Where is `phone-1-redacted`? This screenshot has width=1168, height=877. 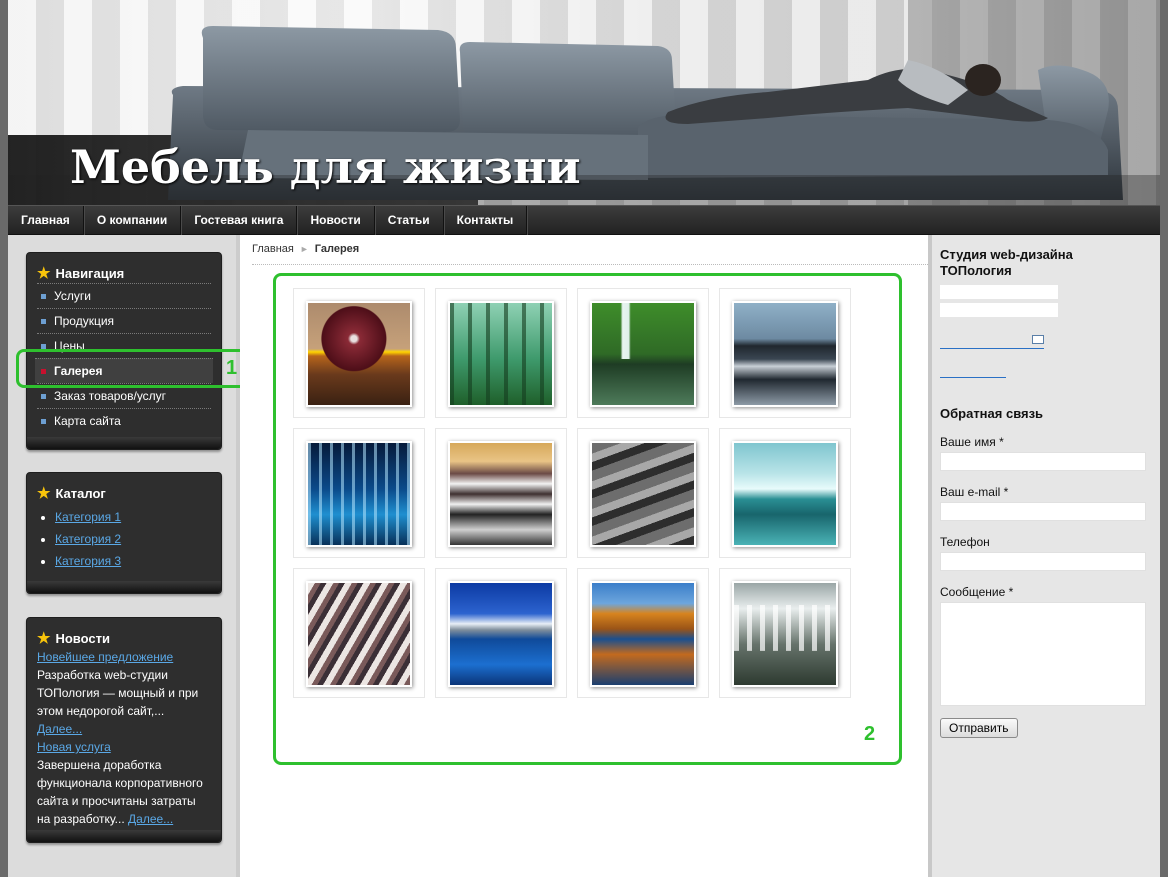 phone-1-redacted is located at coordinates (999, 292).